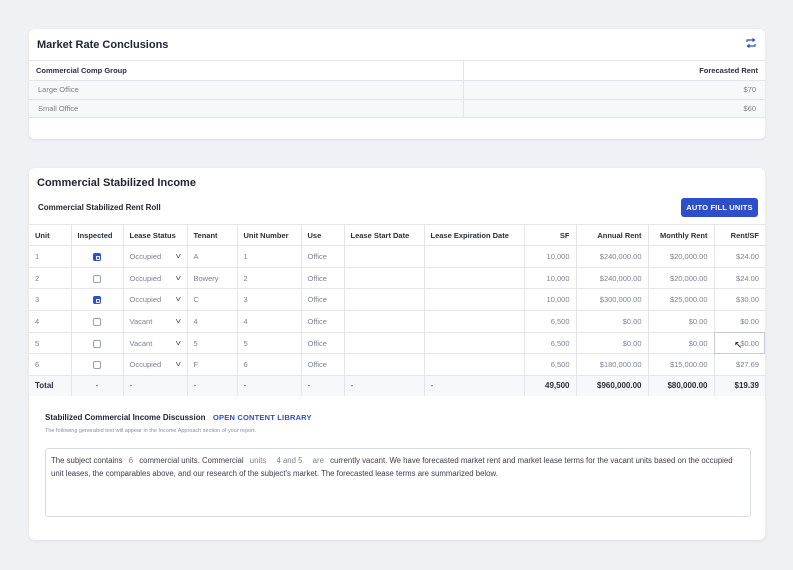  Describe the element at coordinates (681, 300) in the screenshot. I see `monthly-rent-cell: $25,000.00` at that location.